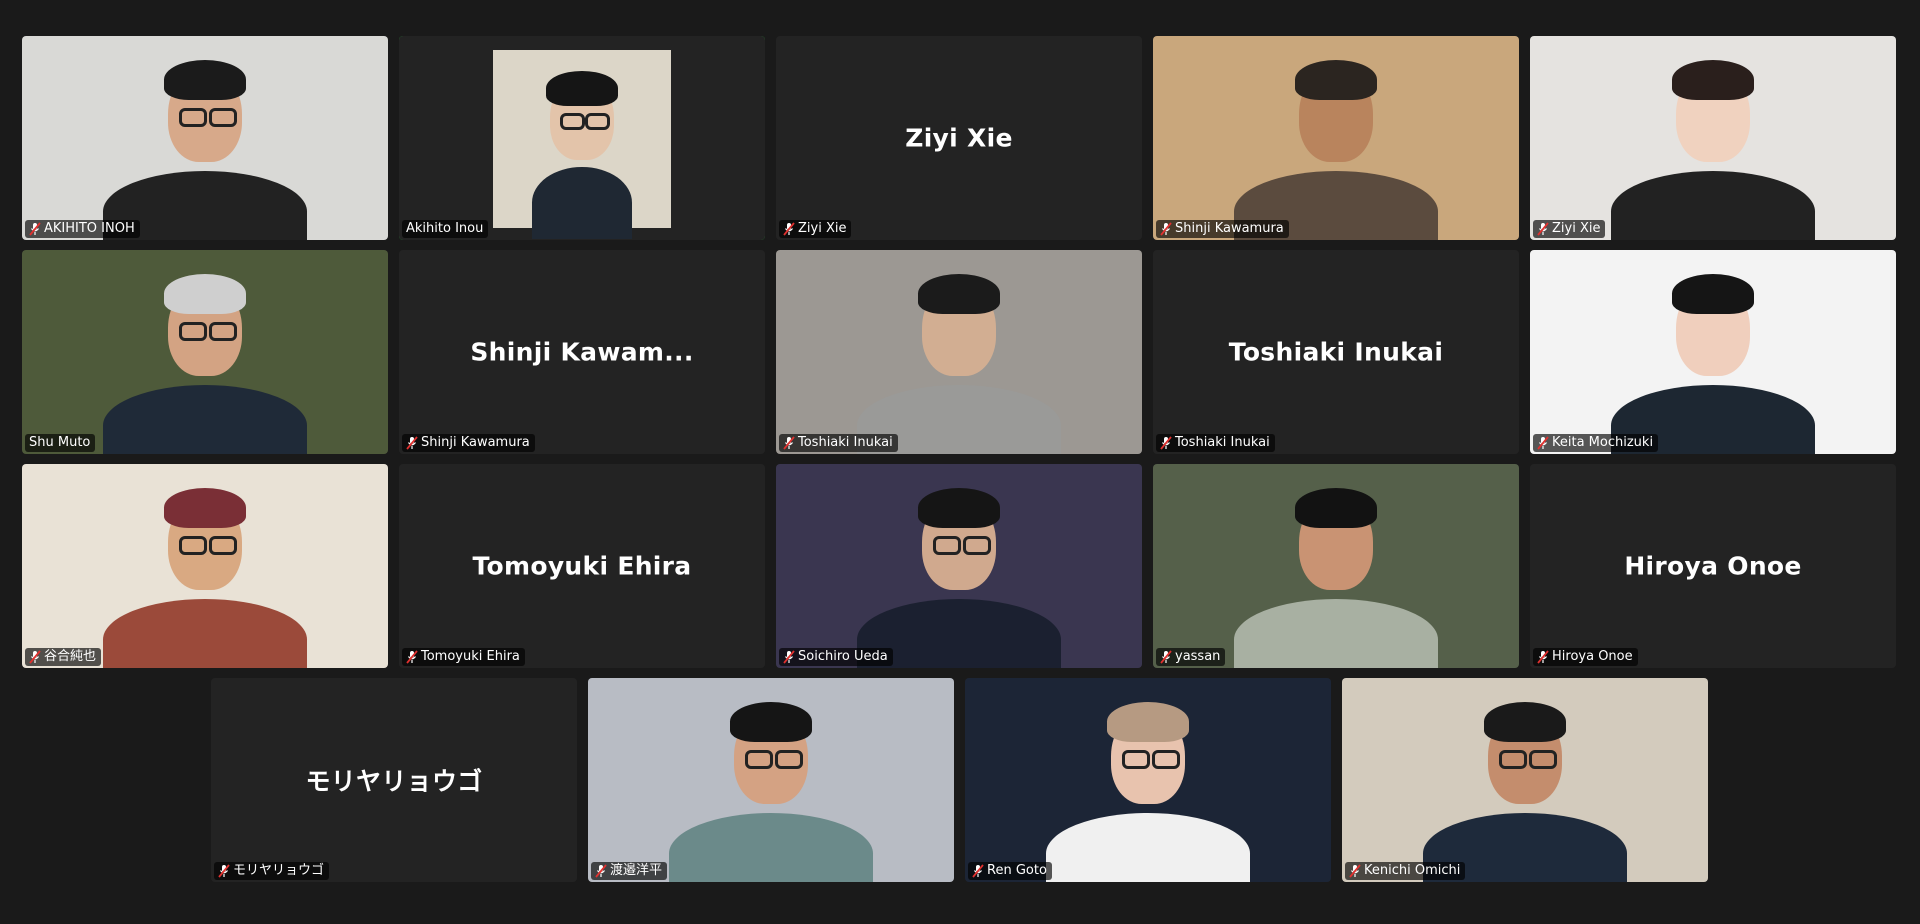 This screenshot has height=924, width=1920. I want to click on participant-name-label: Ren Goto, so click(1010, 871).